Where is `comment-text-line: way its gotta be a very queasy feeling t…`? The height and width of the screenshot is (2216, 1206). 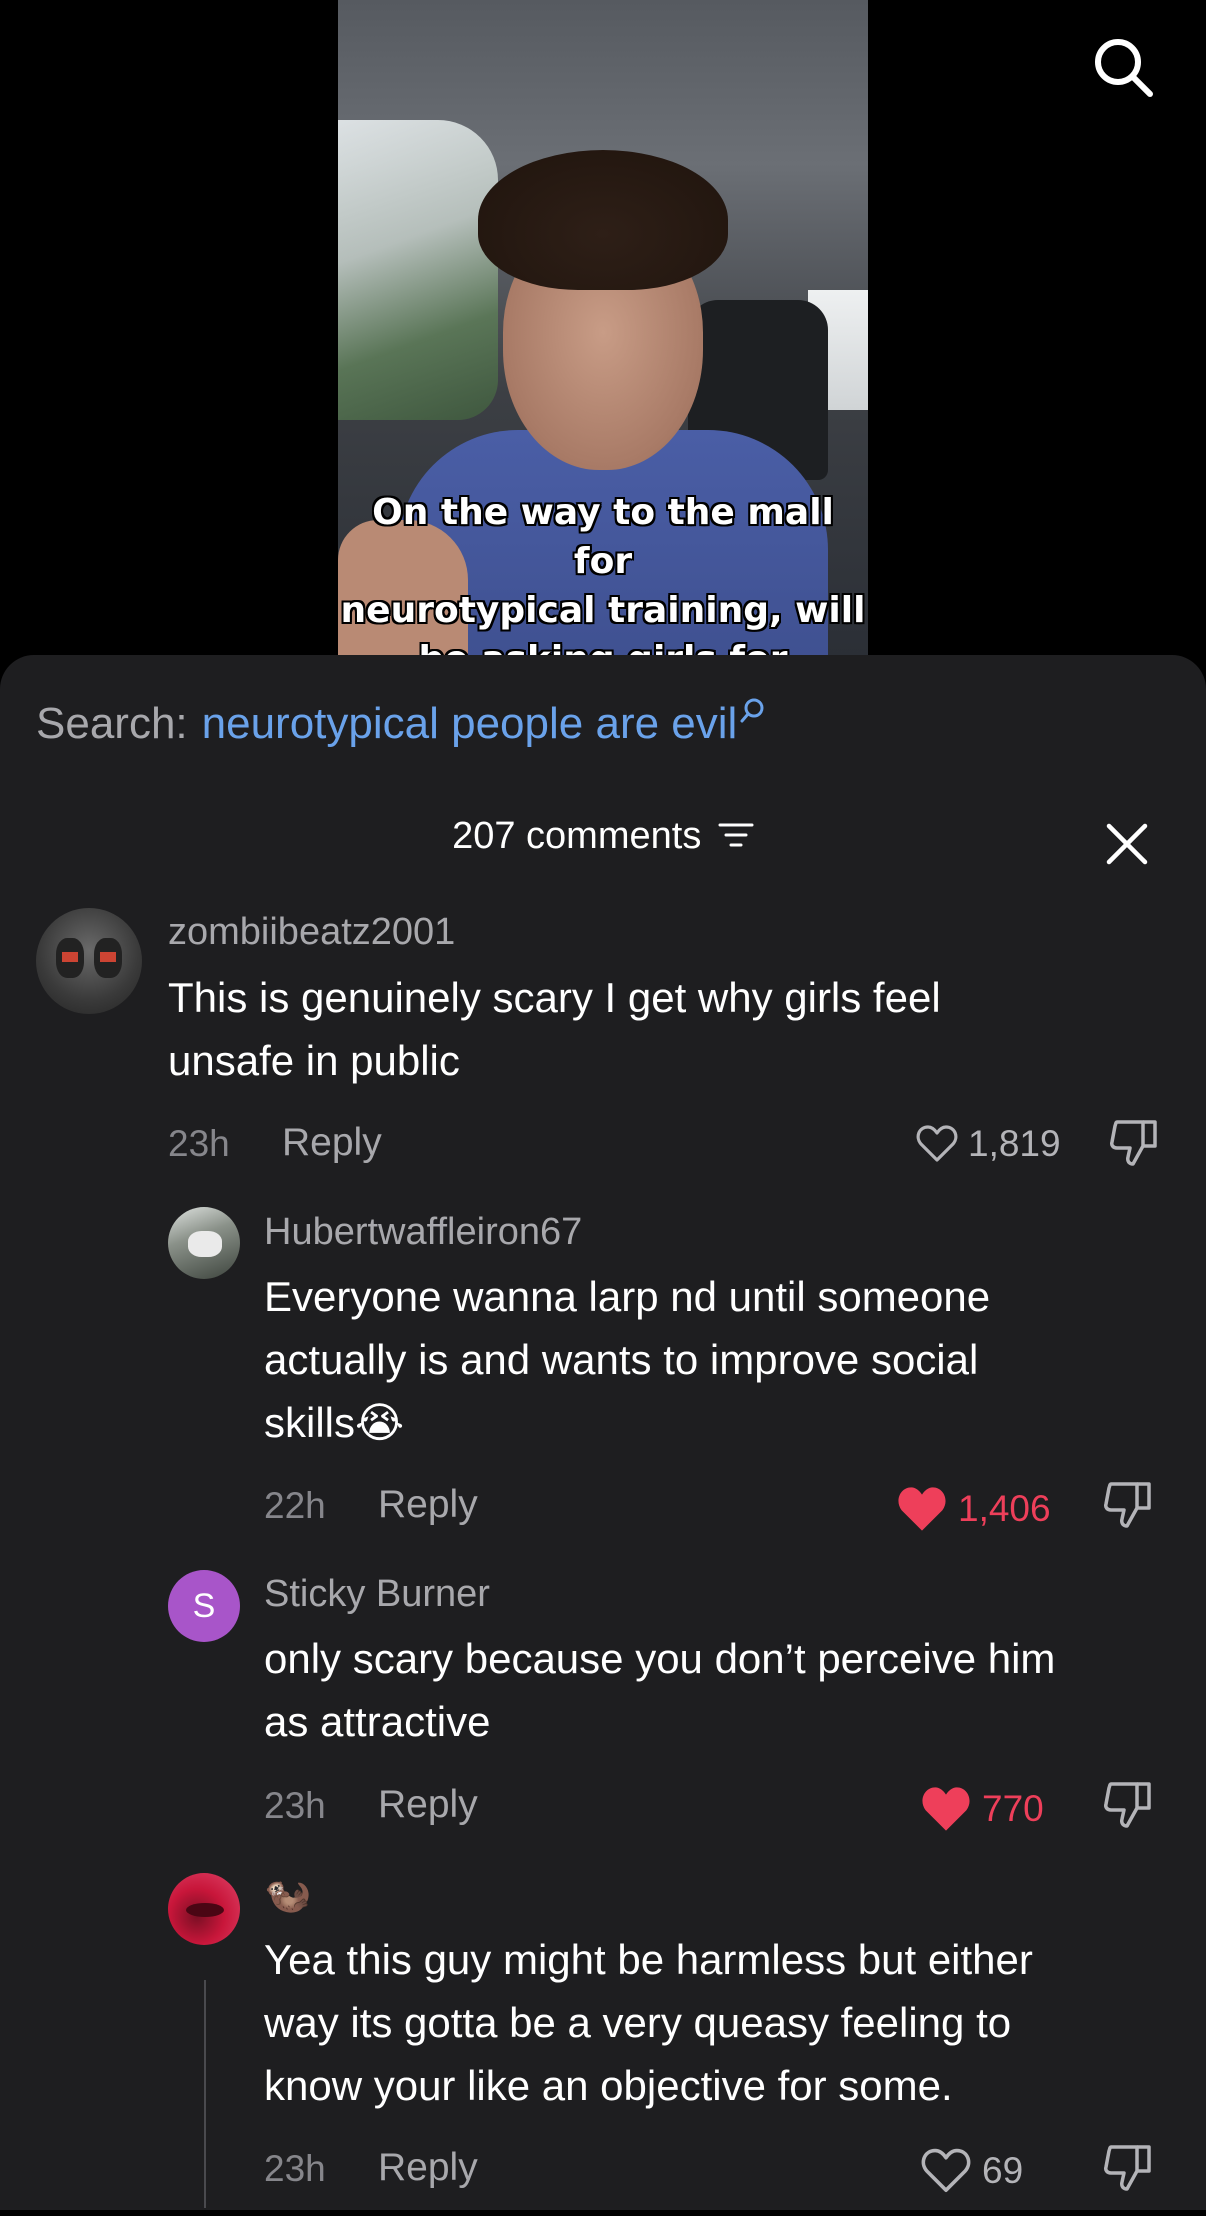
comment-text-line: way its gotta be a very queasy feeling t… is located at coordinates (638, 2022).